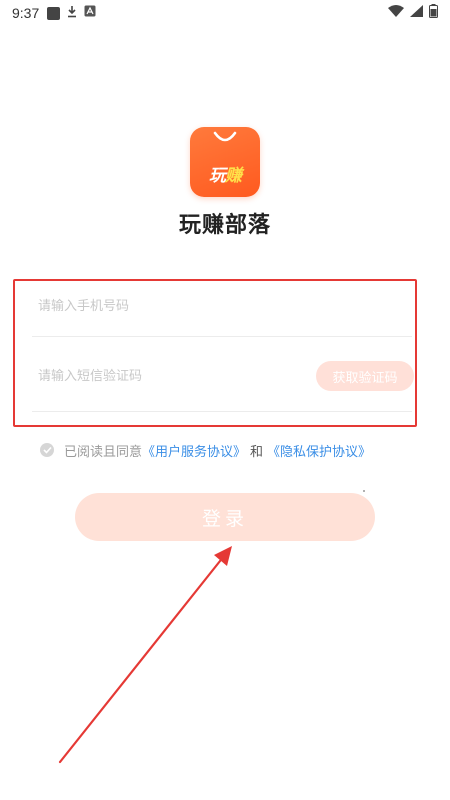 Image resolution: width=450 pixels, height=800 pixels. I want to click on a-badge-icon, so click(90, 13).